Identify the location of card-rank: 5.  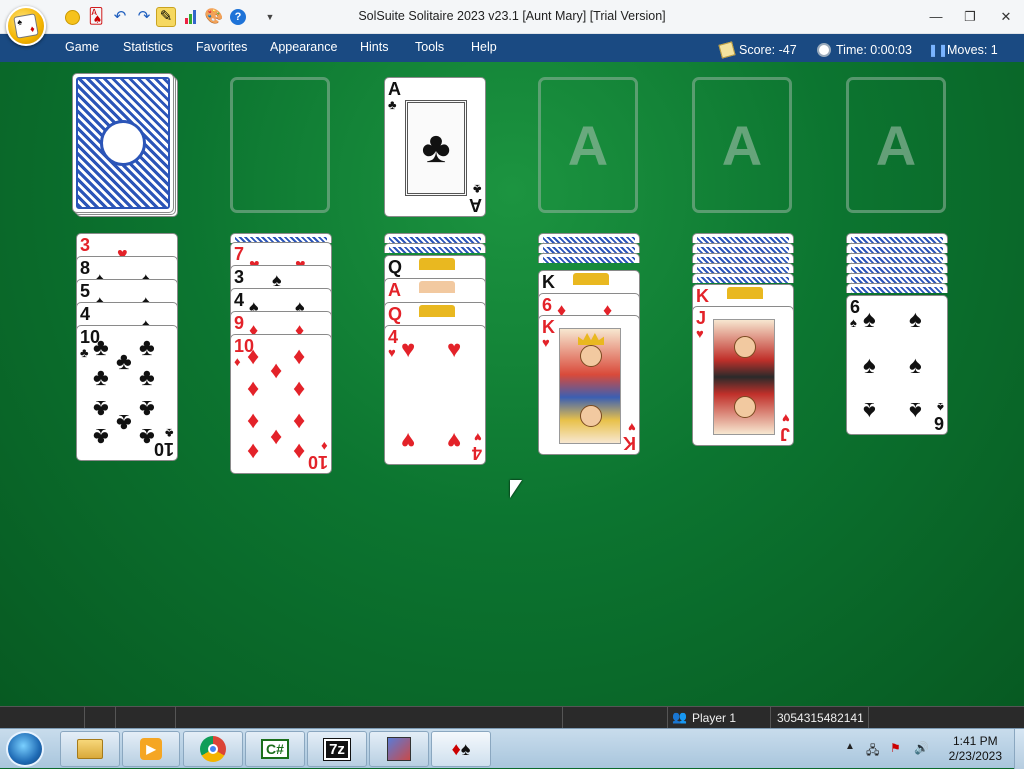
(85, 291).